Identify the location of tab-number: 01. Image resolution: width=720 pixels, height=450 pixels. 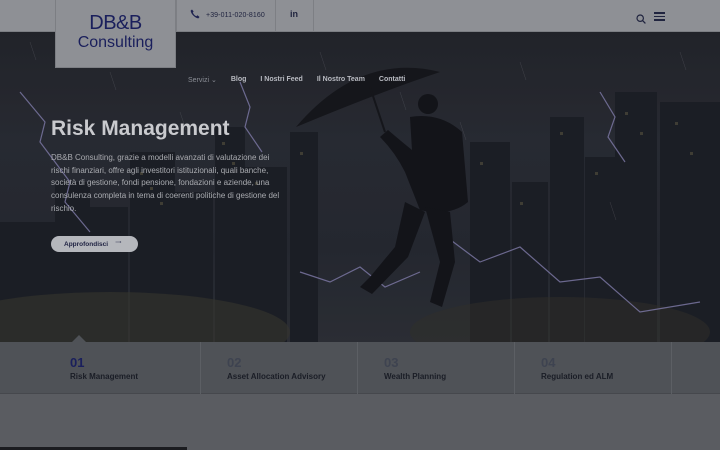
(77, 362).